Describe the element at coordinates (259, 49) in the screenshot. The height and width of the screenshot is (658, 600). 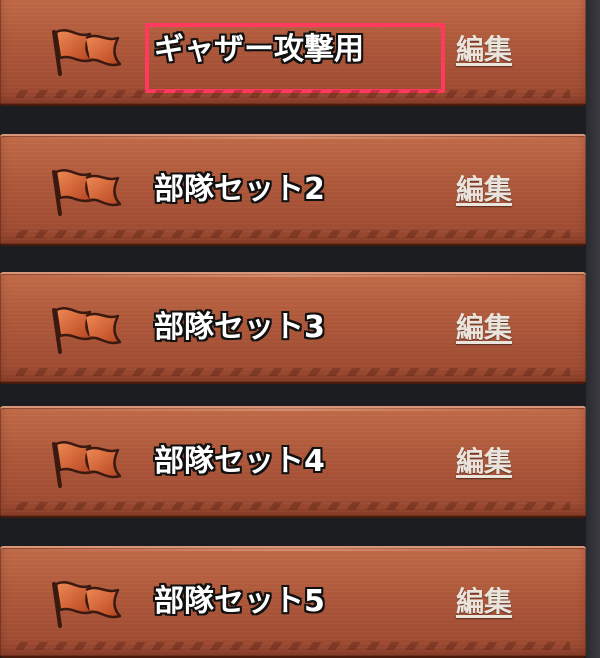
I see `troop-set-name: ギャザー攻撃用` at that location.